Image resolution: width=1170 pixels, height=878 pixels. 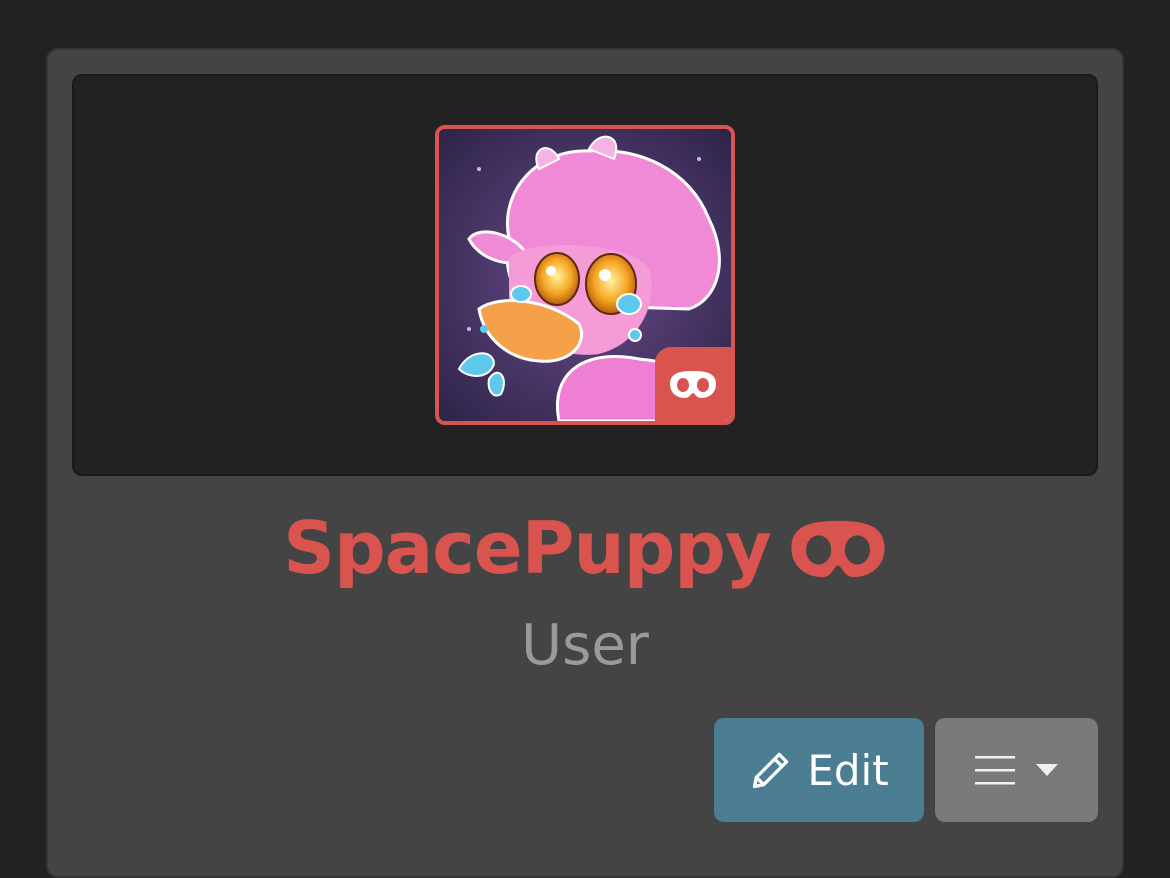 What do you see at coordinates (848, 770) in the screenshot?
I see `edit-button-label: Edit` at bounding box center [848, 770].